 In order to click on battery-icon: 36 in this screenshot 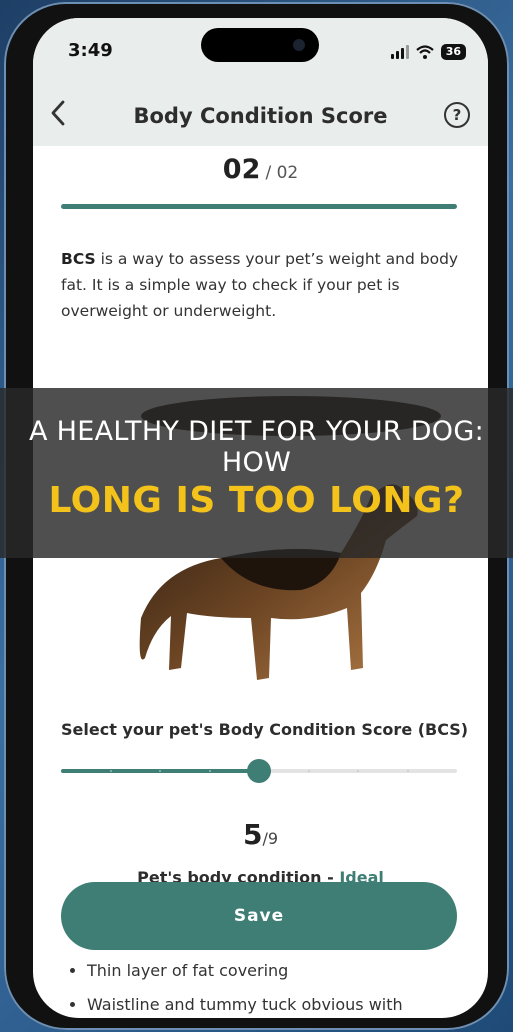, I will do `click(453, 52)`.